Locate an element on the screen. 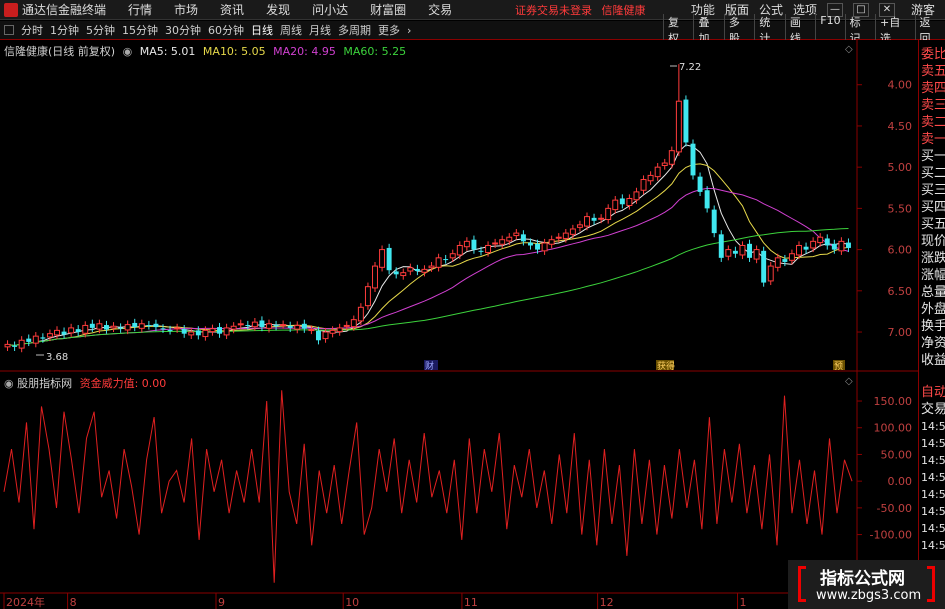 This screenshot has width=945, height=609. menu-shichang: 市场 is located at coordinates (186, 9).